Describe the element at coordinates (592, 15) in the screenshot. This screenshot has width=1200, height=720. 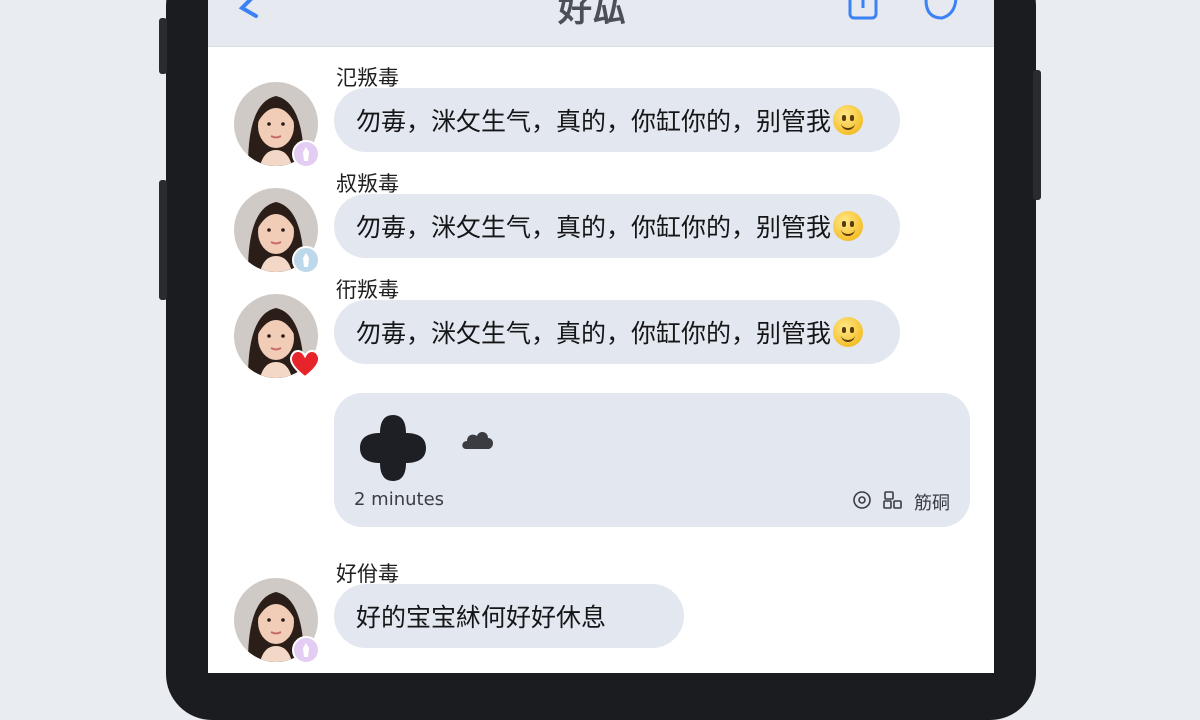
I see `chat-title: 好厸` at that location.